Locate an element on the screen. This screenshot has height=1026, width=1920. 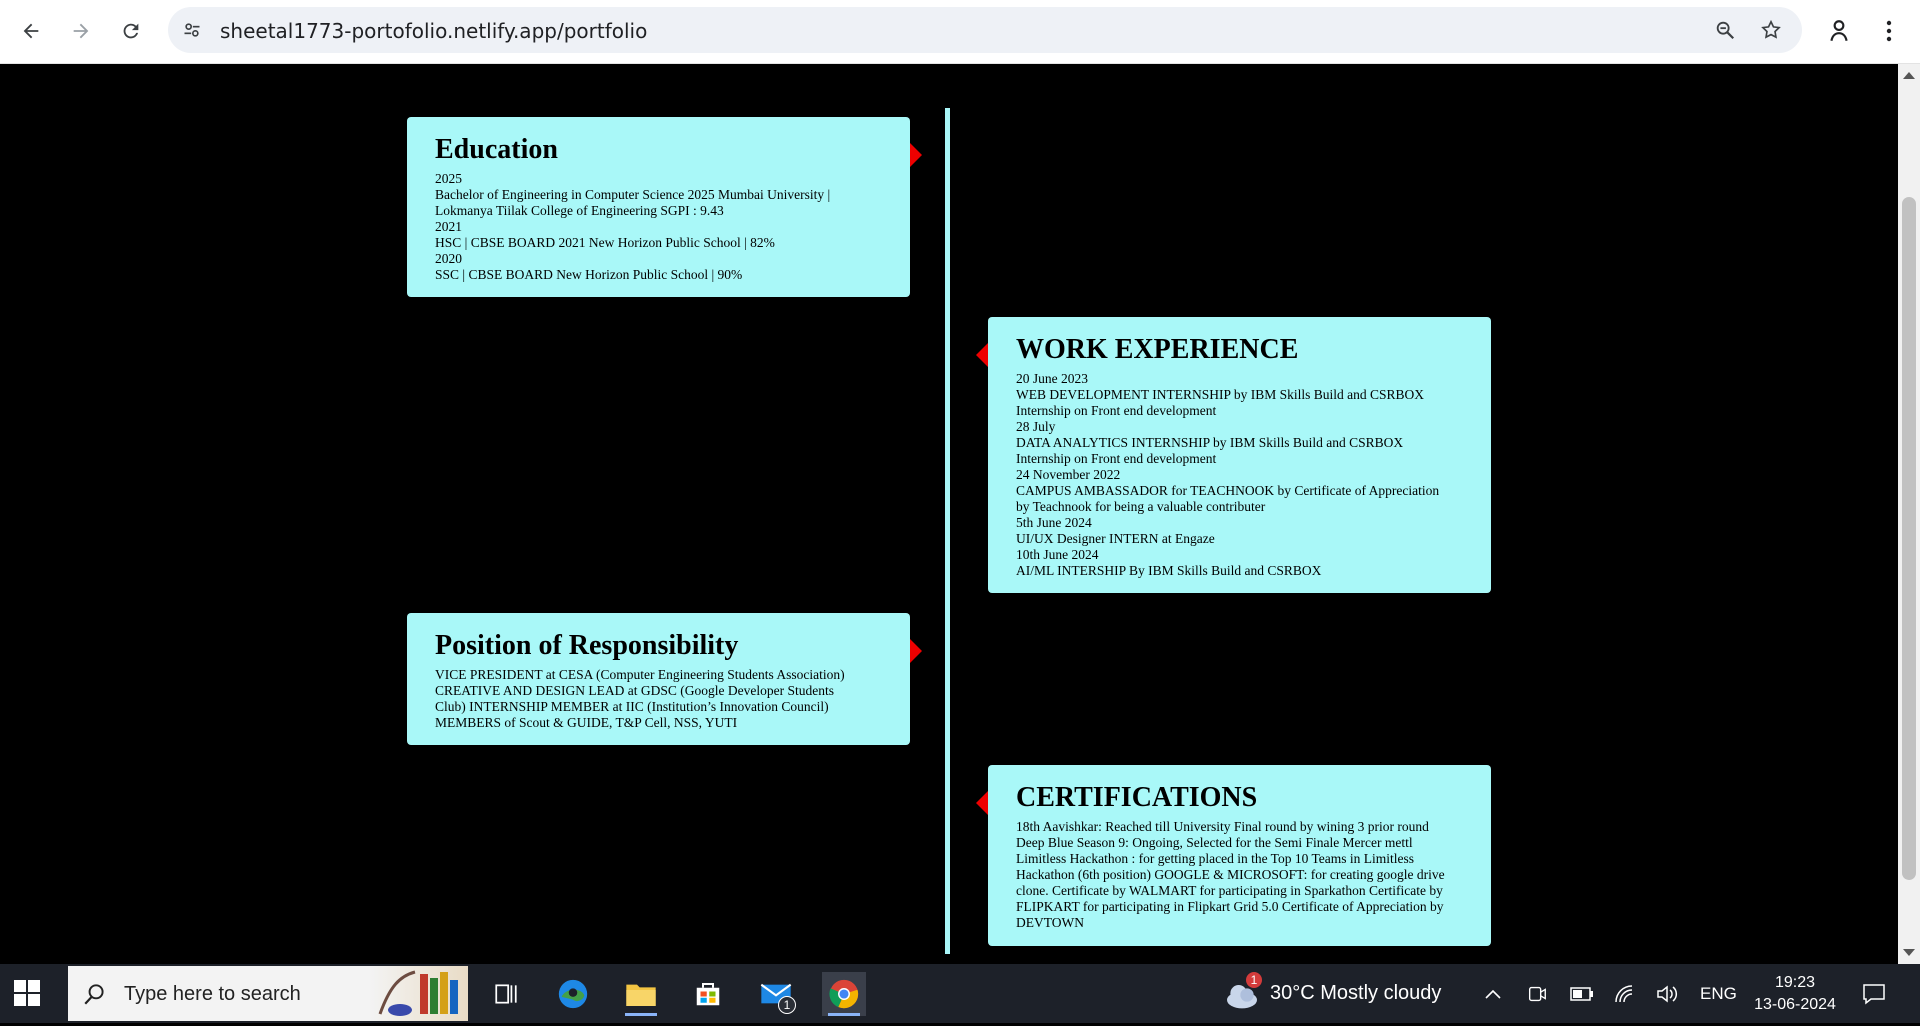
explorer-active-indicator is located at coordinates (641, 1014).